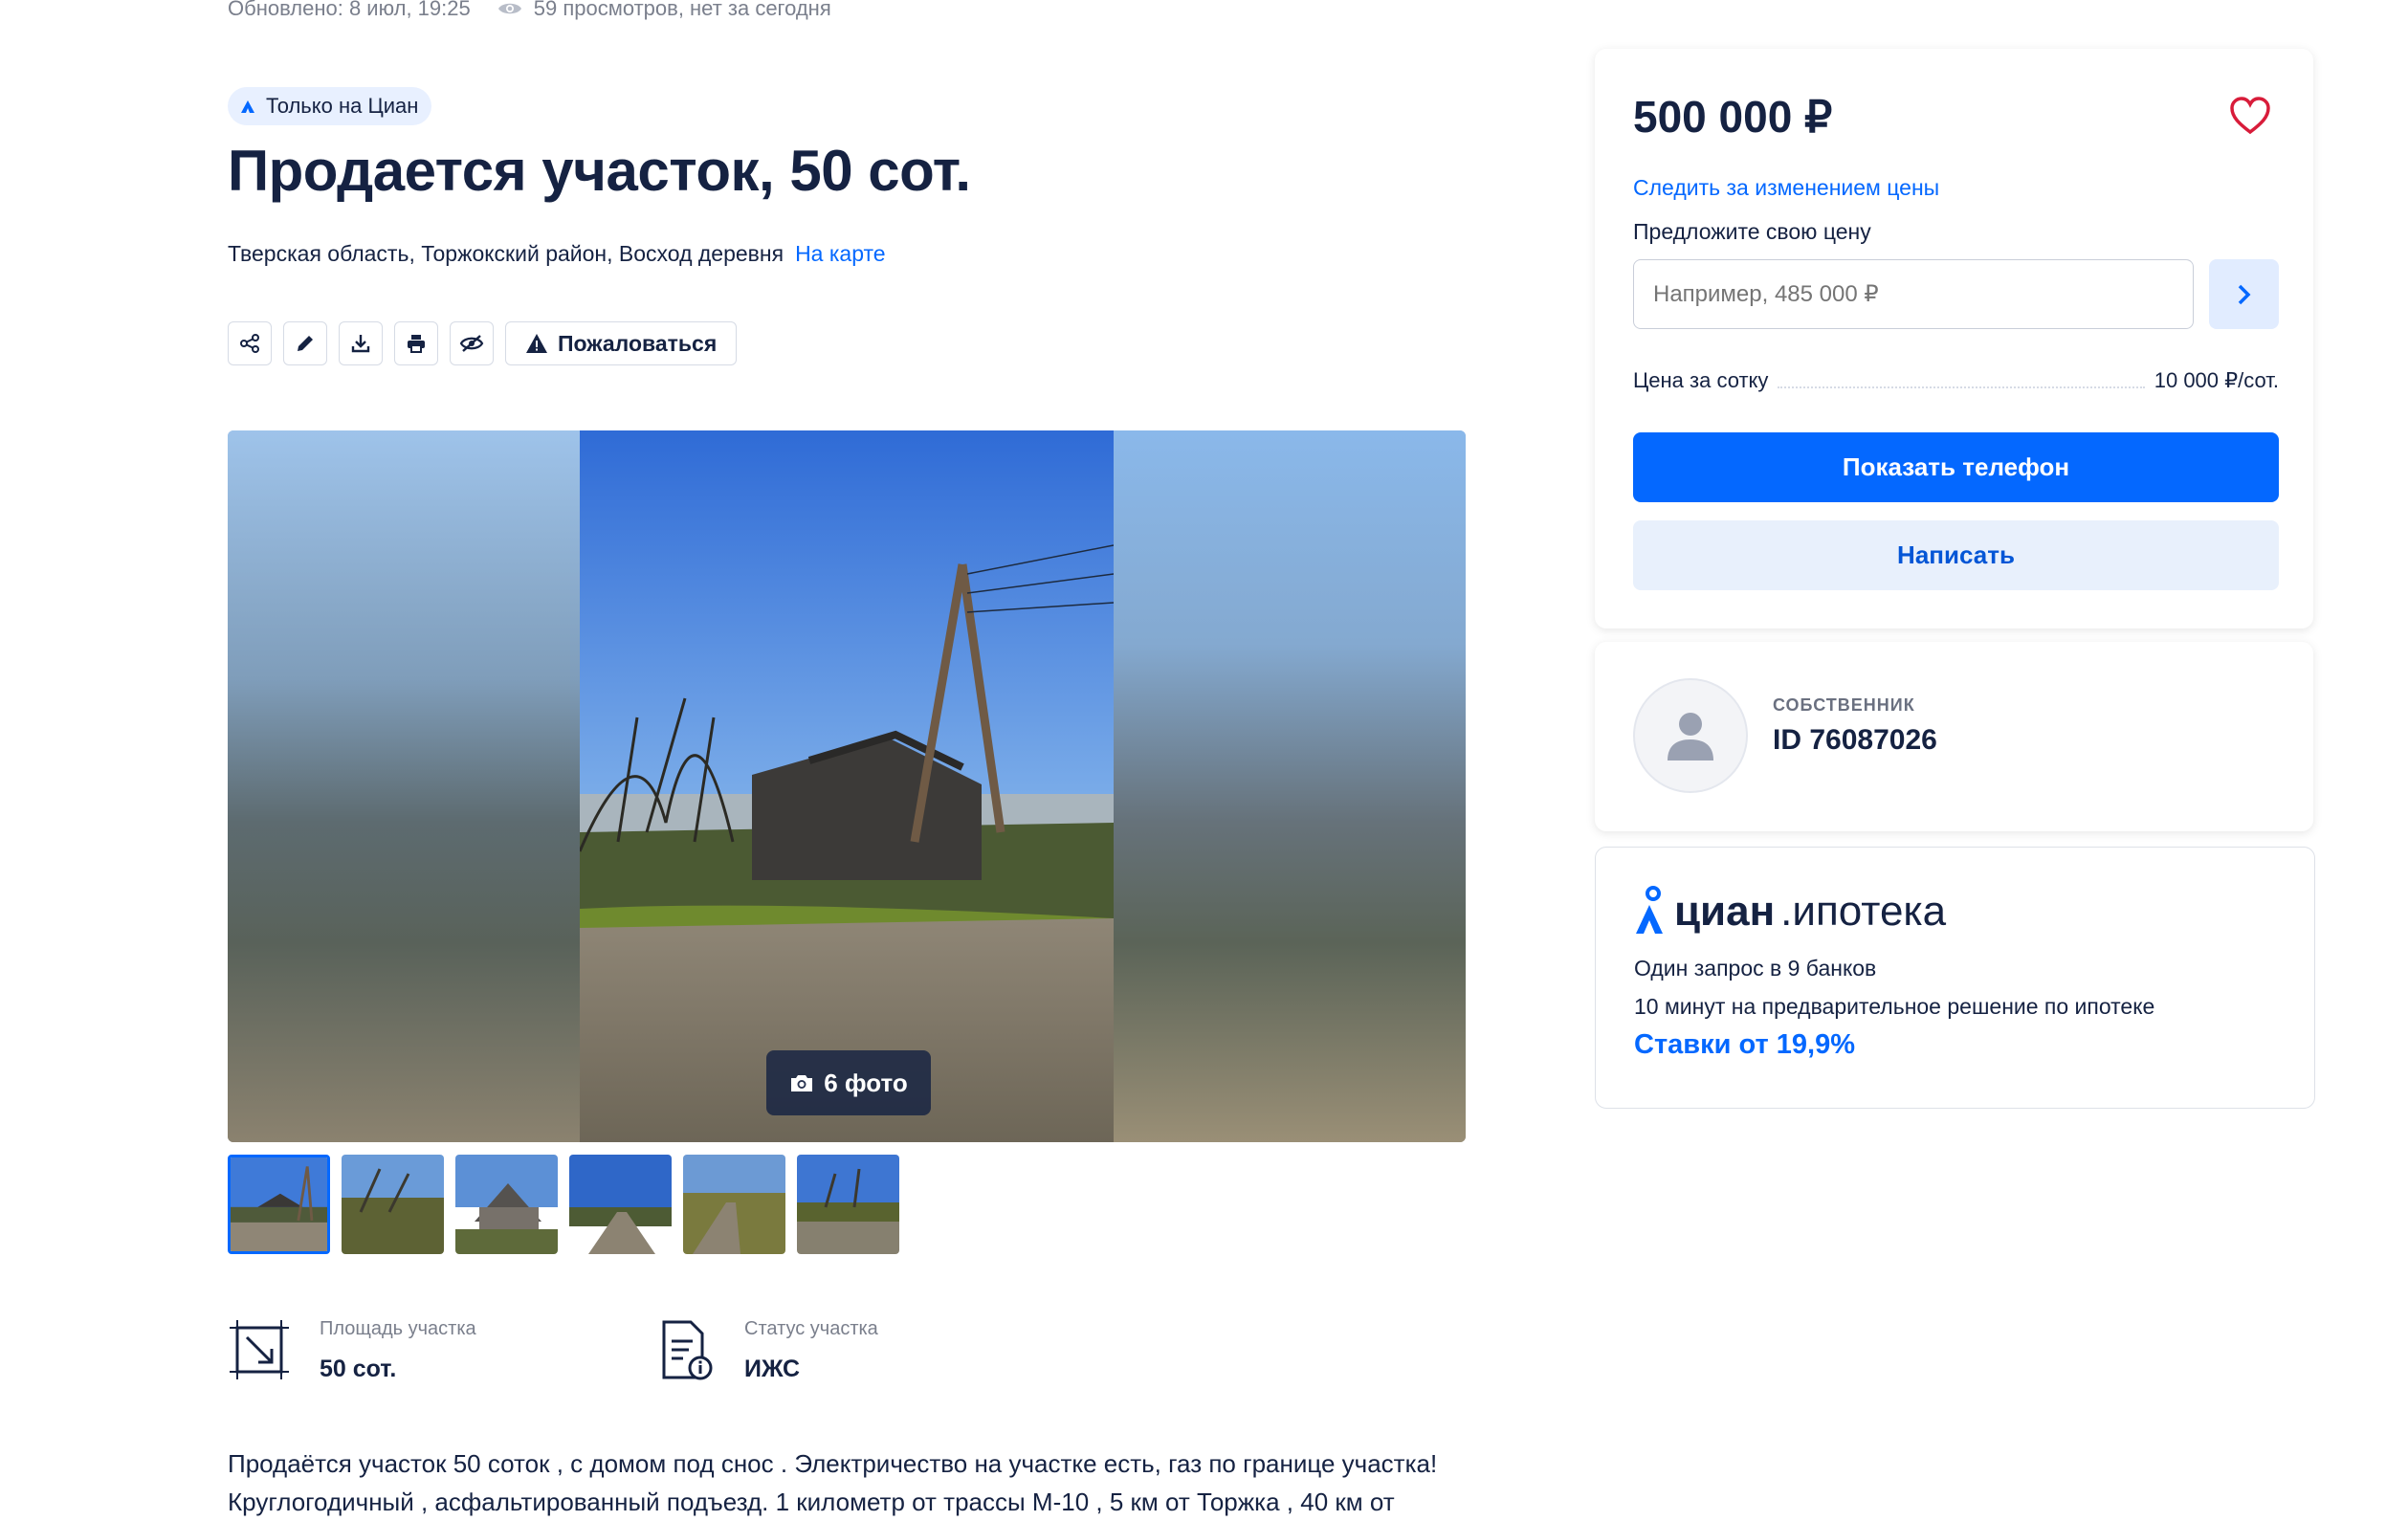 The image size is (2408, 1521). Describe the element at coordinates (1752, 231) in the screenshot. I see `offer-price-label: Предложите свою цену` at that location.